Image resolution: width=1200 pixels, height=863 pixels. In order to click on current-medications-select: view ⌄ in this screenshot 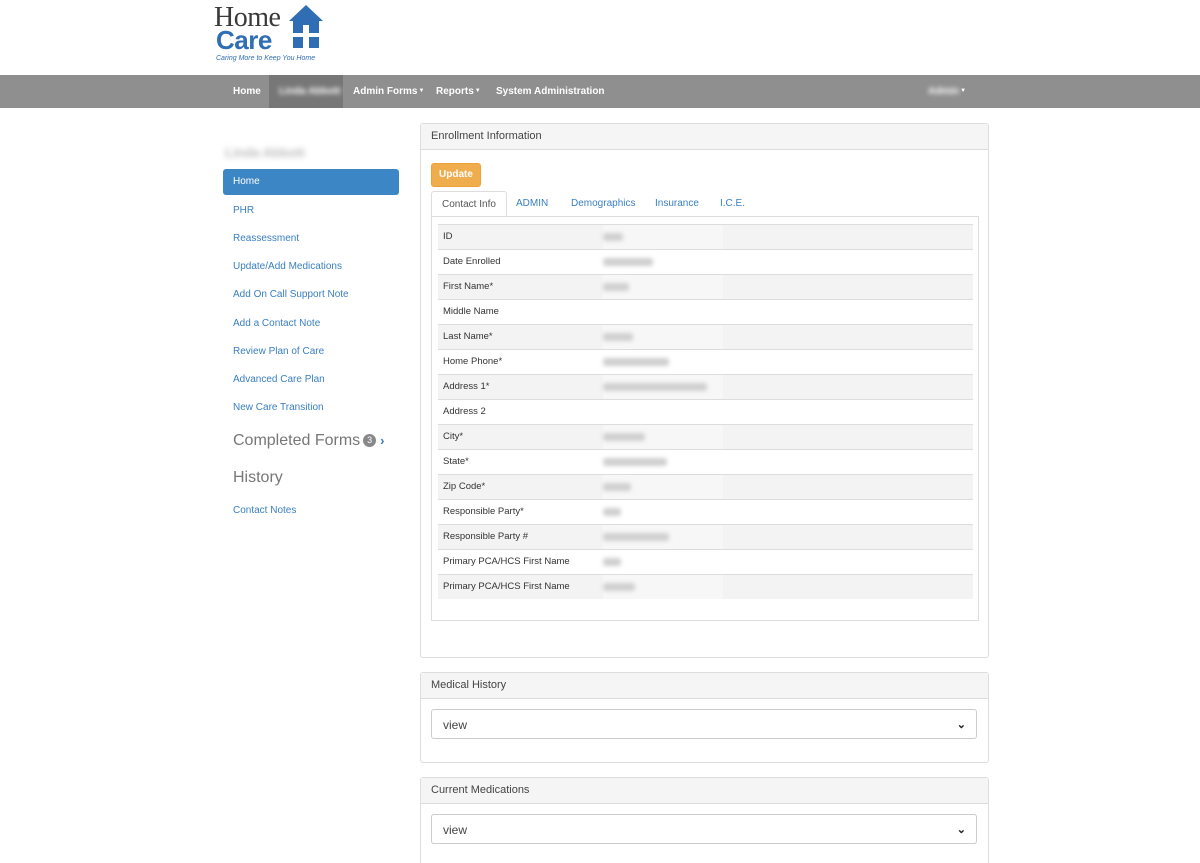, I will do `click(704, 829)`.